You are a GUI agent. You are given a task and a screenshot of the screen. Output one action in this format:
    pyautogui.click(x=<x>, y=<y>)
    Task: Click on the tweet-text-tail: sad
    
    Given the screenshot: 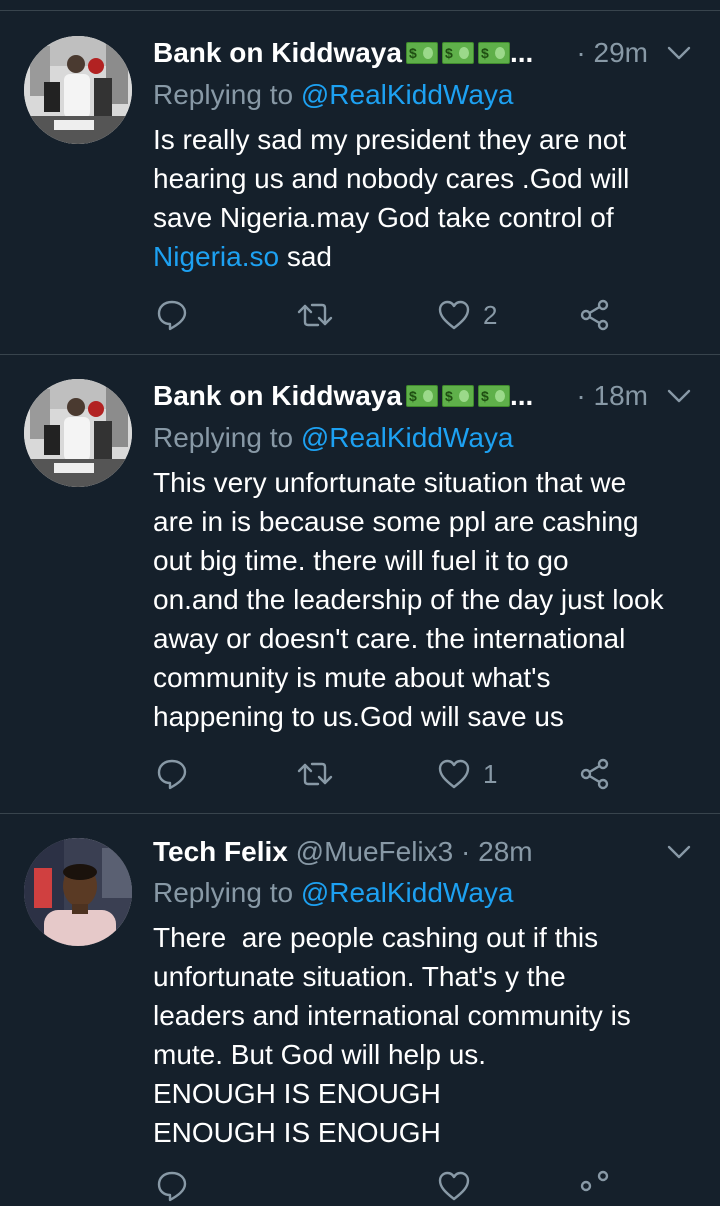 What is the action you would take?
    pyautogui.click(x=305, y=256)
    